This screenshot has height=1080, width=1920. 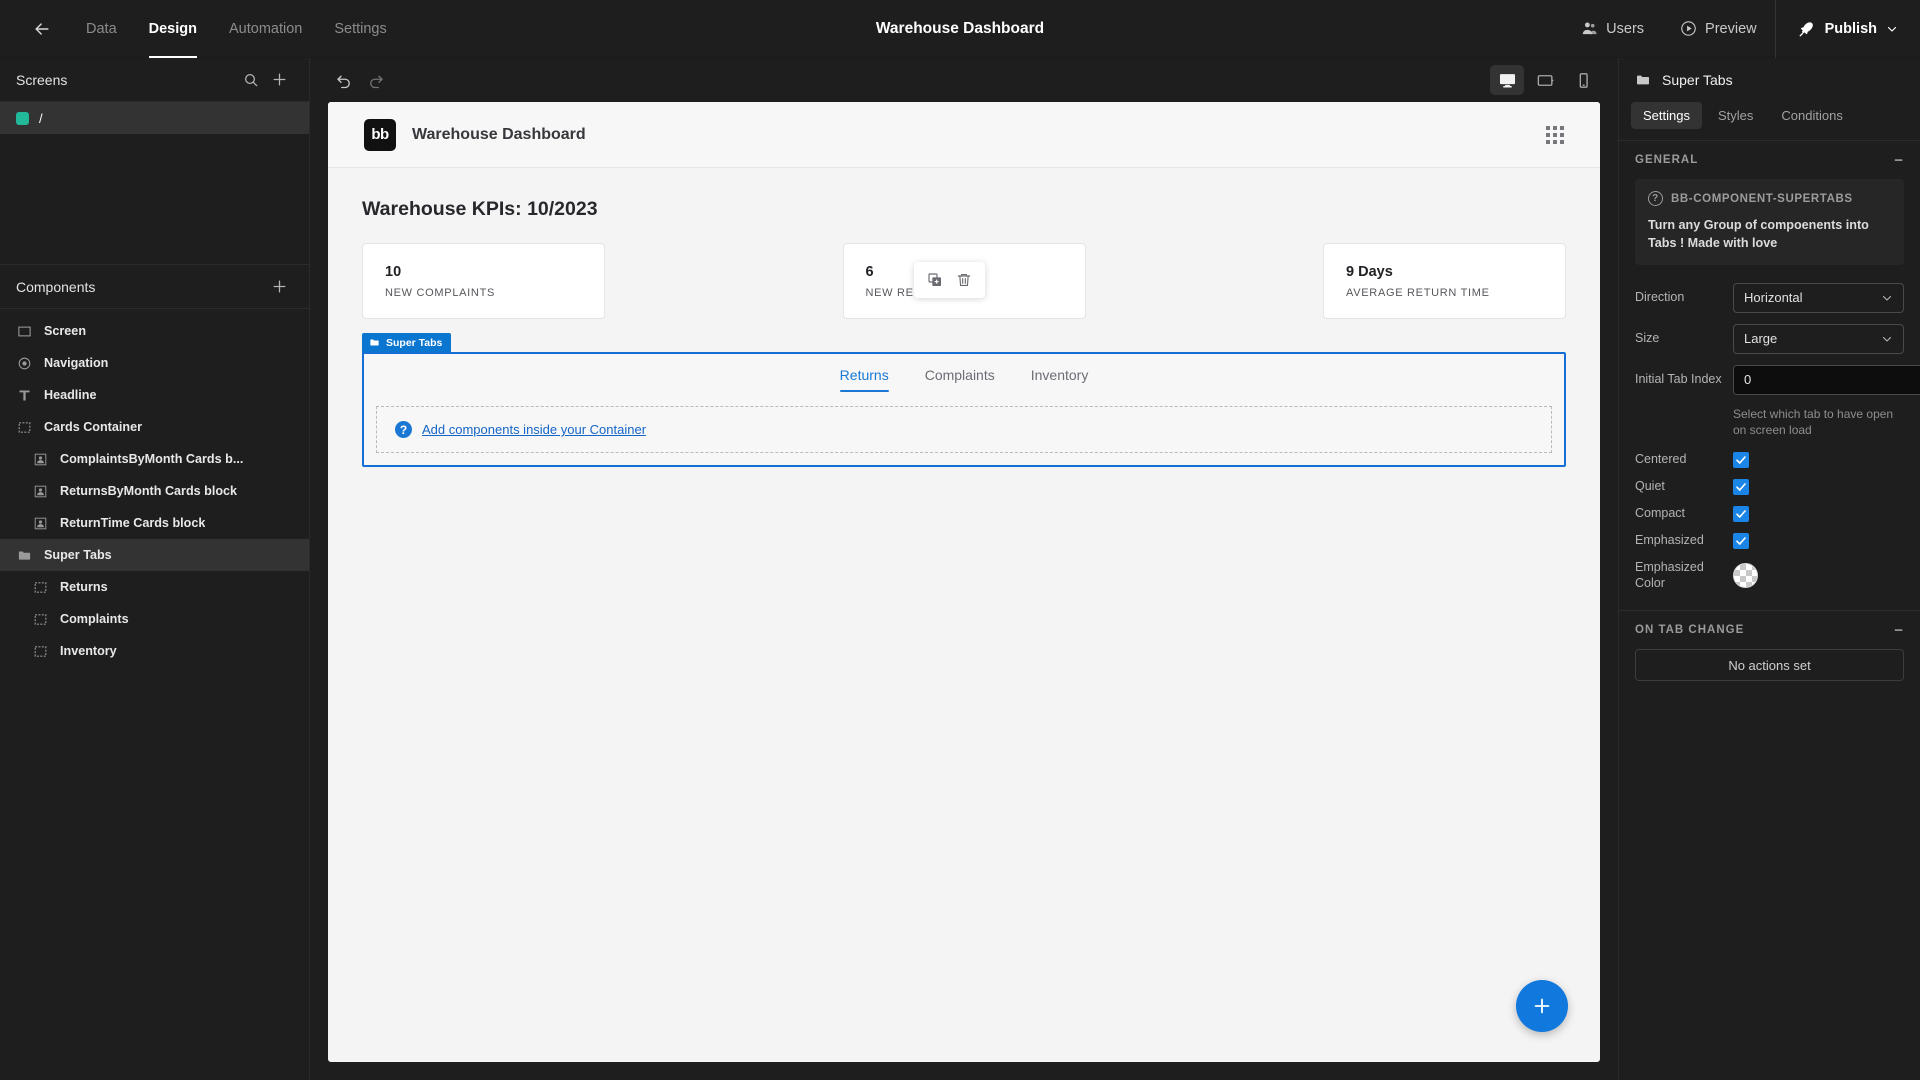 I want to click on field-label: Emphasized Color, so click(x=1669, y=574).